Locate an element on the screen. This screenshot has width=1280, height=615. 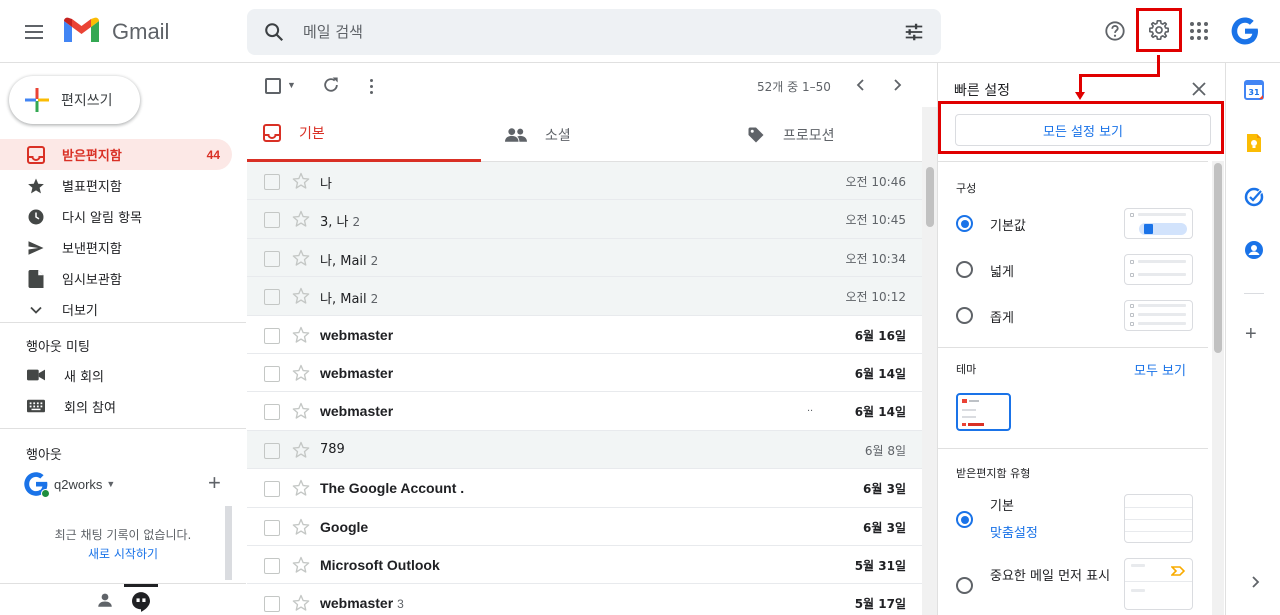
add-contact-icon: + is located at coordinates (214, 483).